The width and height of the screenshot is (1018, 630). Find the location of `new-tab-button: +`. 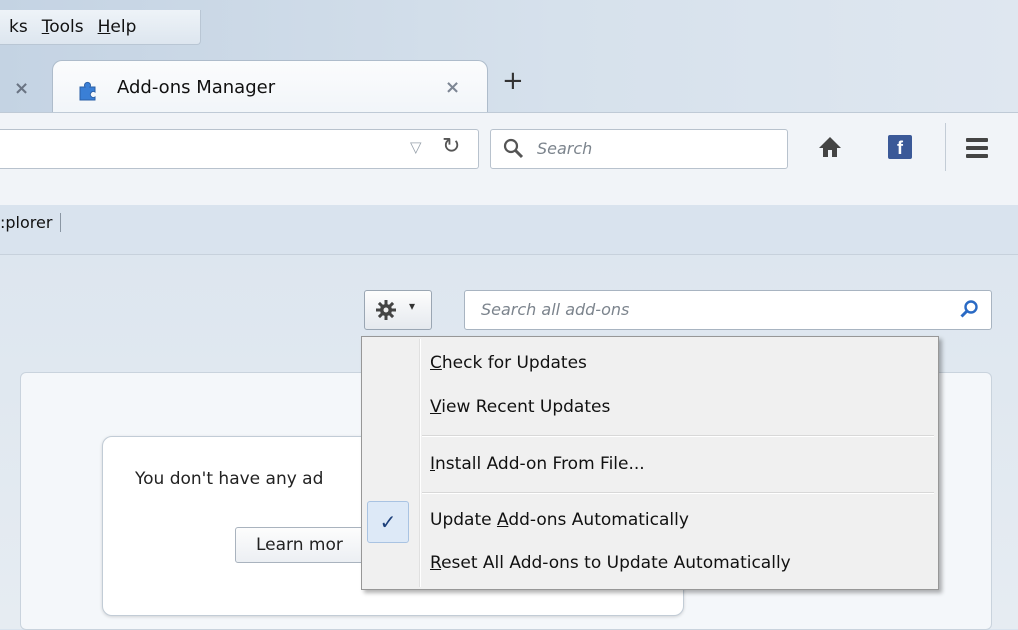

new-tab-button: + is located at coordinates (513, 81).